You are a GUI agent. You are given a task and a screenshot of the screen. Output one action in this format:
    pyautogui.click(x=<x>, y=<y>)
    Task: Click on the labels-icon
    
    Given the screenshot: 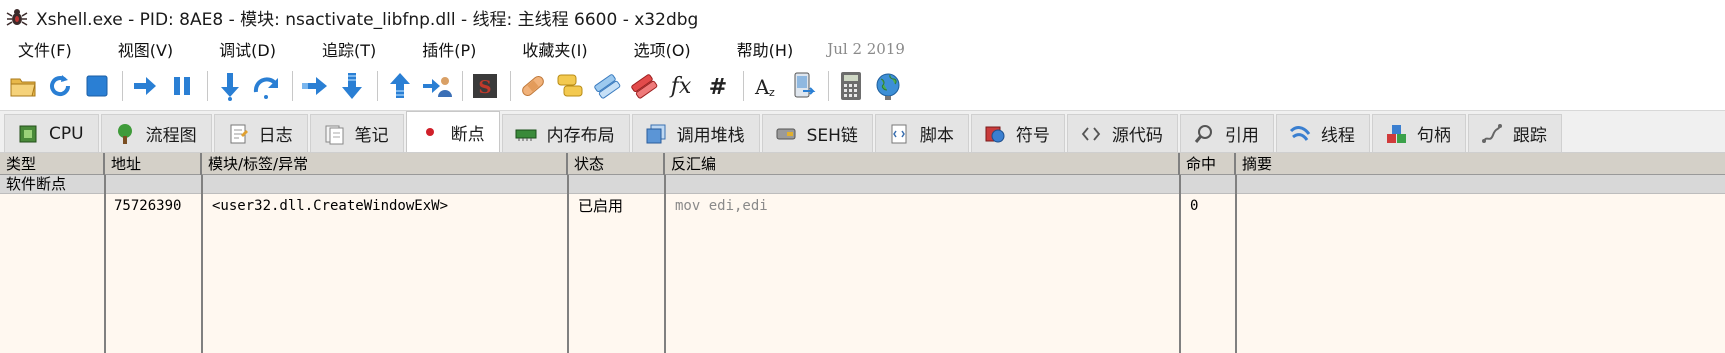 What is the action you would take?
    pyautogui.click(x=607, y=86)
    